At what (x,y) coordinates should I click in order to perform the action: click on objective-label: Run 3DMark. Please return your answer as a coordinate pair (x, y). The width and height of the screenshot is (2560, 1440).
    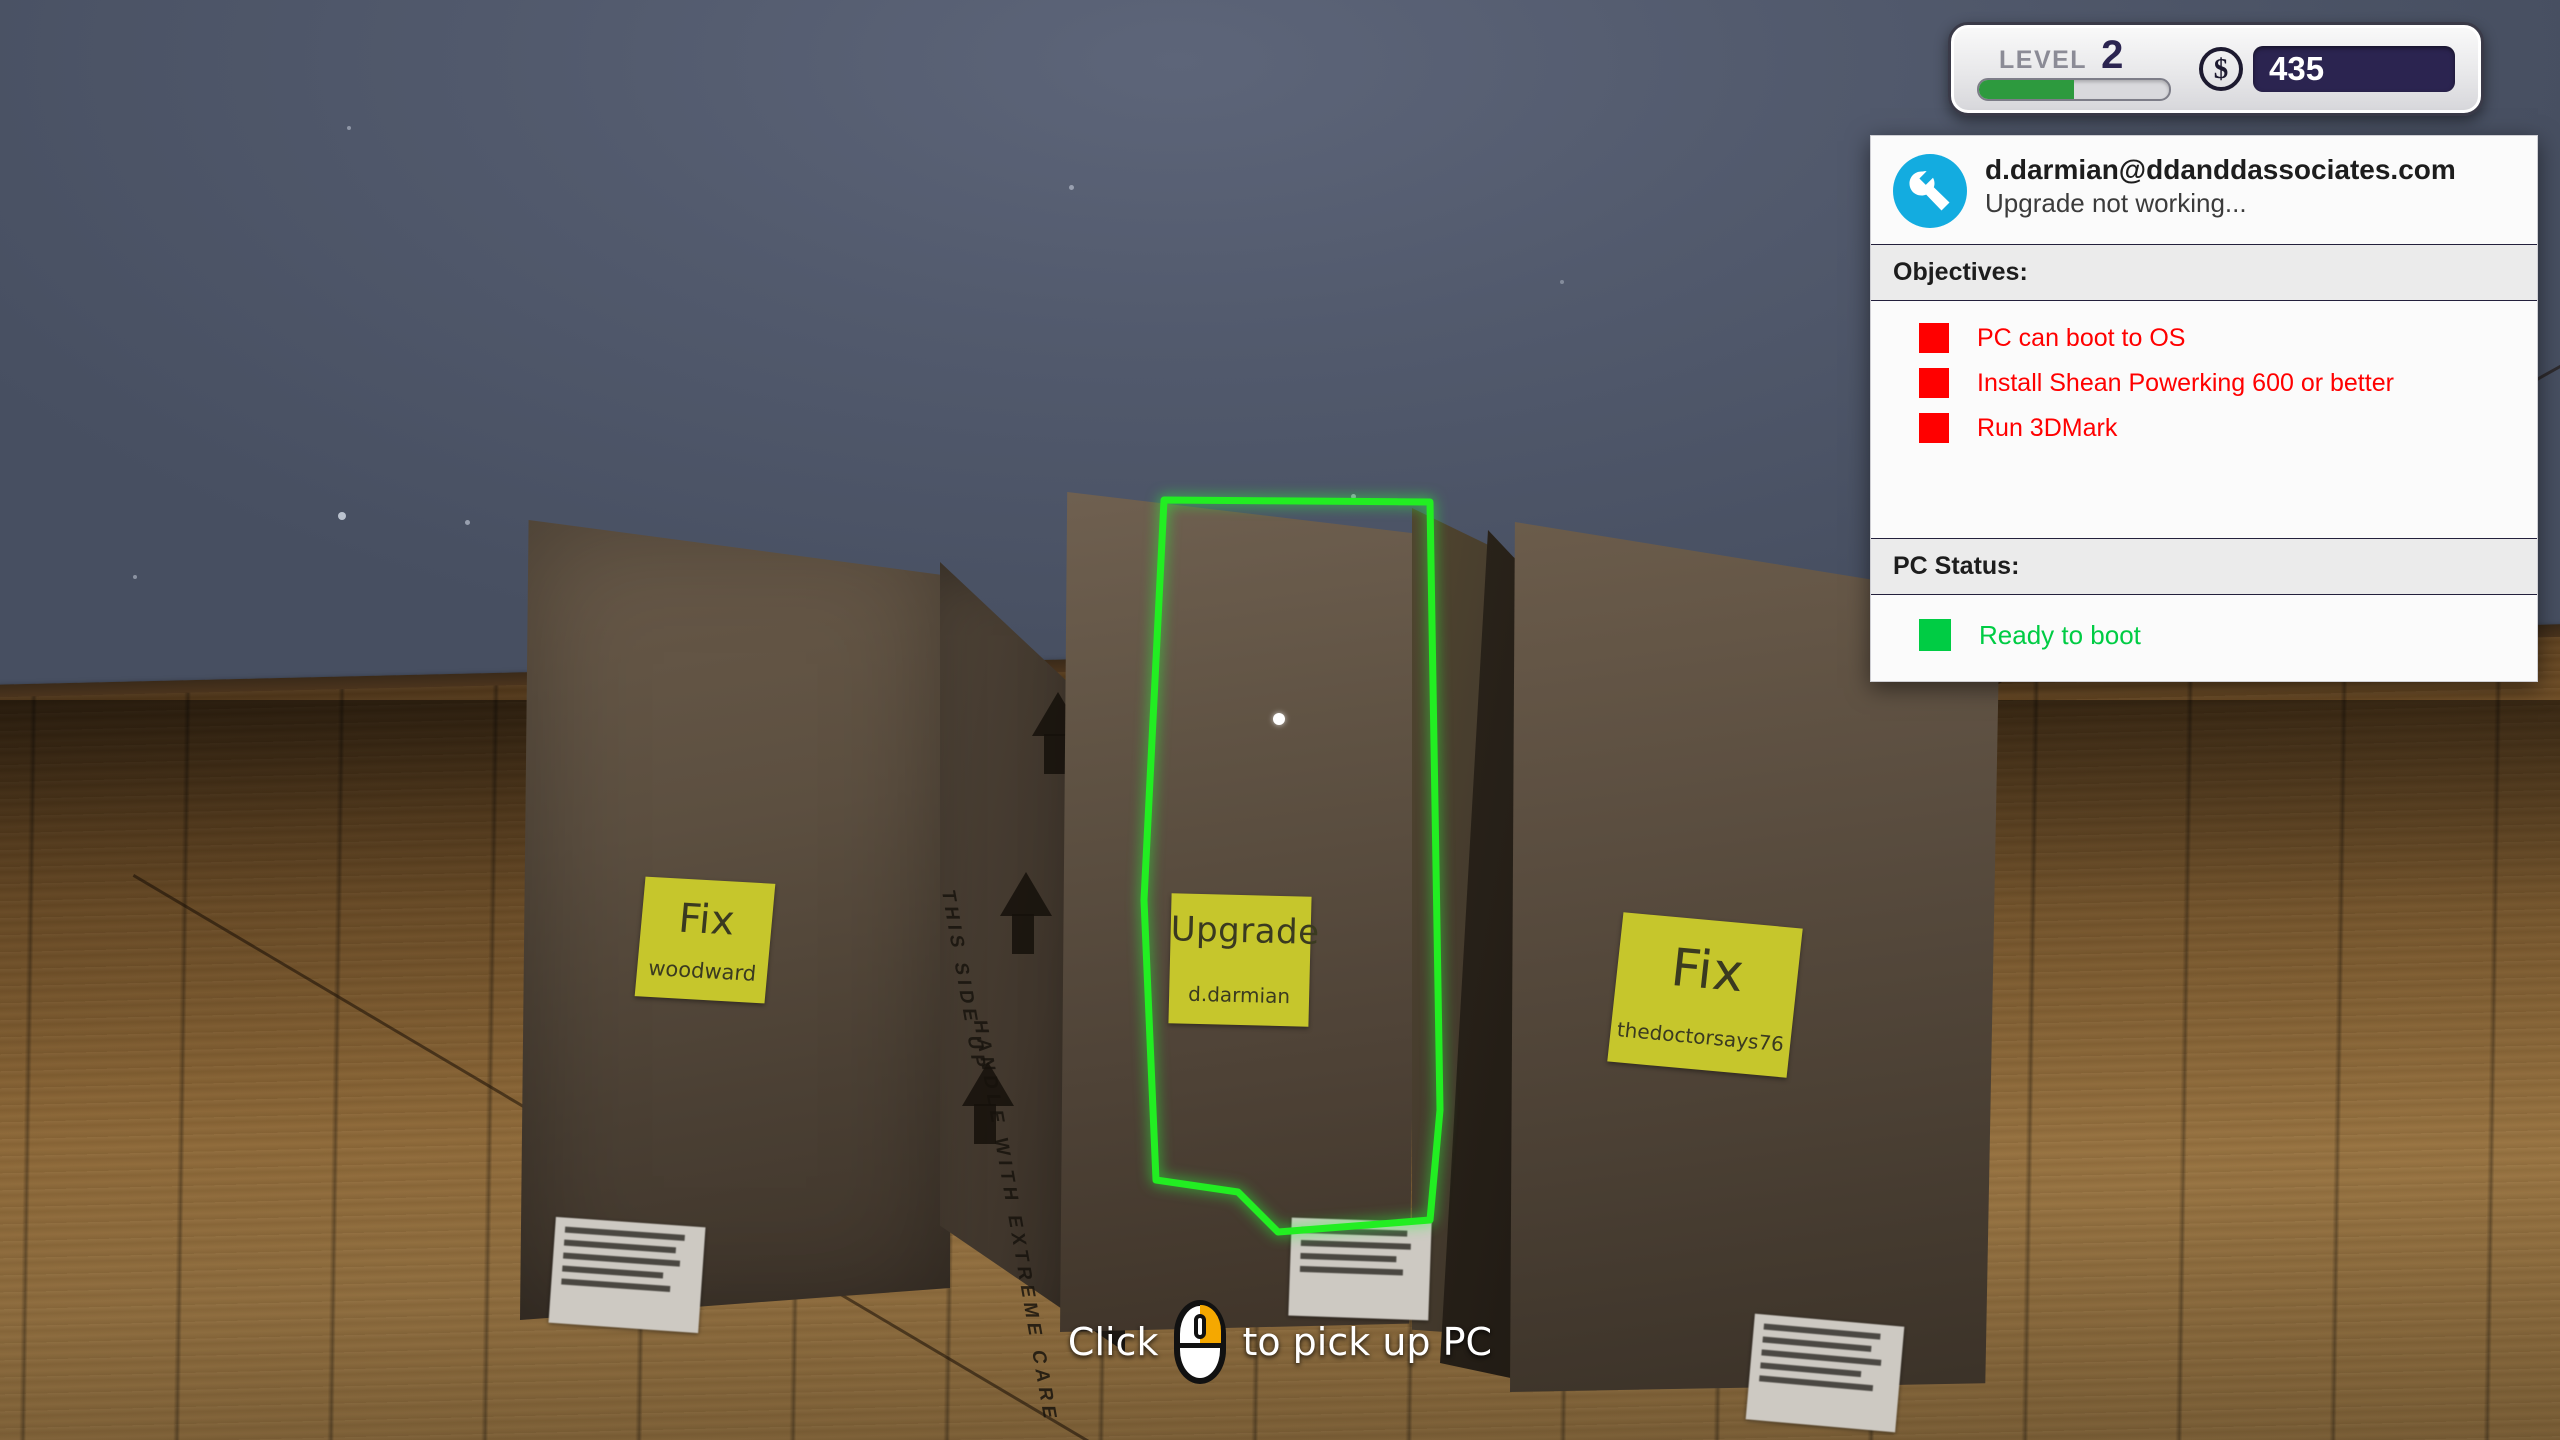
    Looking at the image, I should click on (2047, 427).